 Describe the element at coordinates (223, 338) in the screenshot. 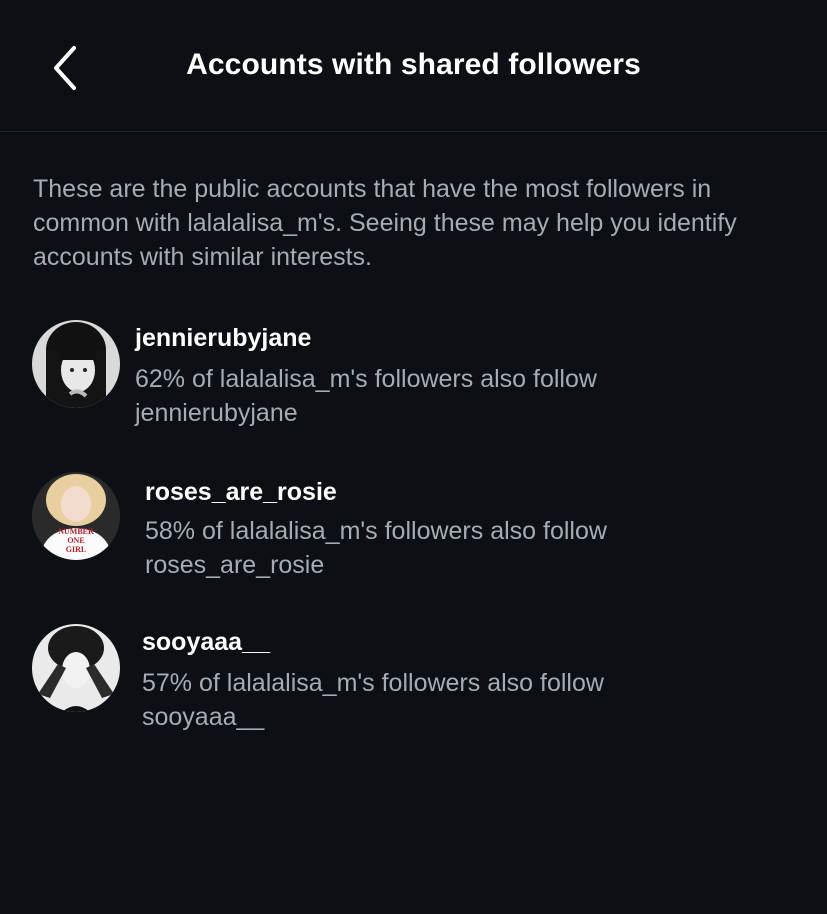

I see `account-username: jennierubyjane` at that location.